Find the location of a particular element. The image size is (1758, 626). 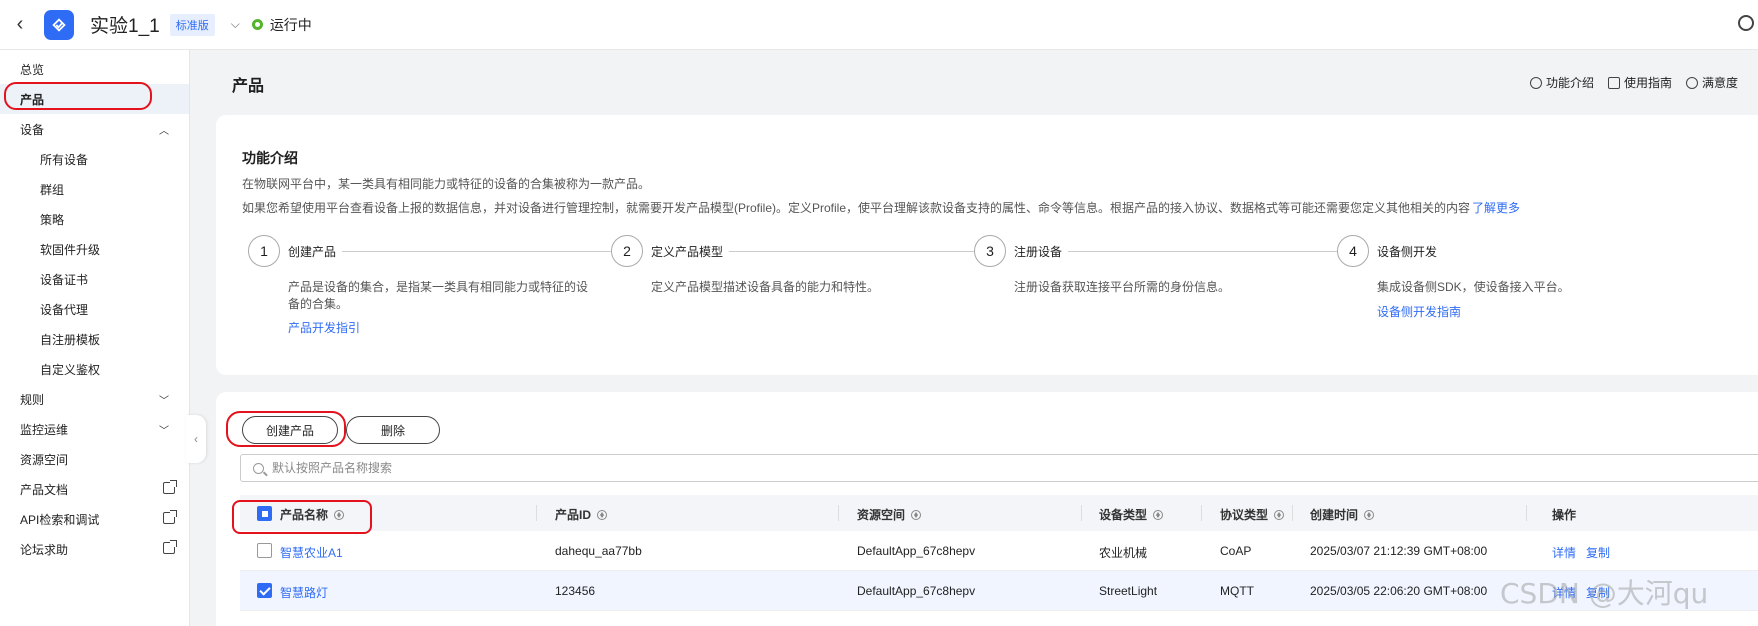

feature-intro-label: 功能介绍 is located at coordinates (1570, 83).